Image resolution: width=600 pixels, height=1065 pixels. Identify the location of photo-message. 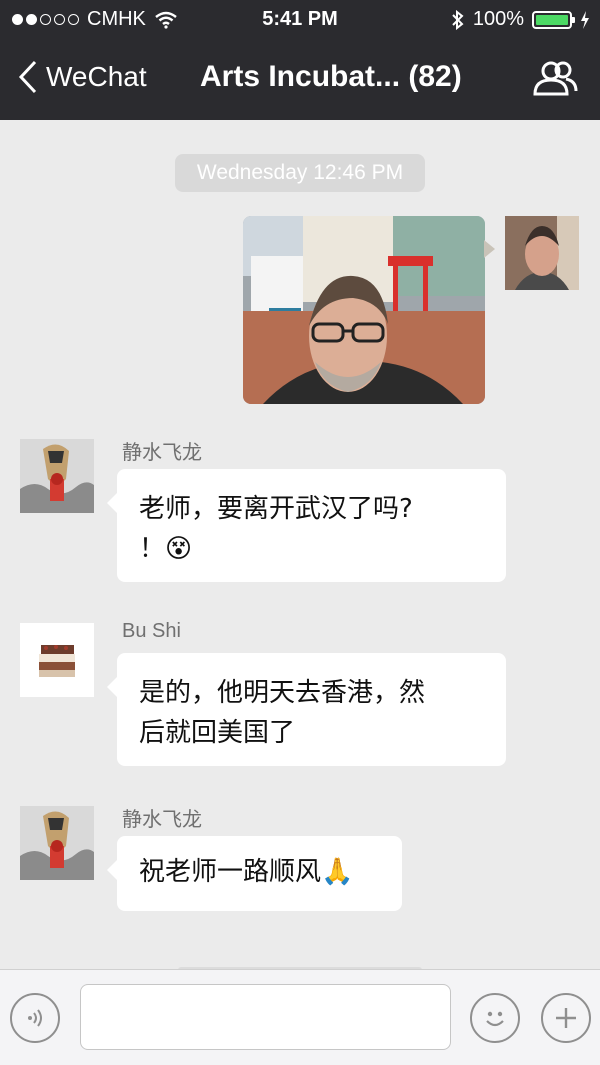
(364, 310).